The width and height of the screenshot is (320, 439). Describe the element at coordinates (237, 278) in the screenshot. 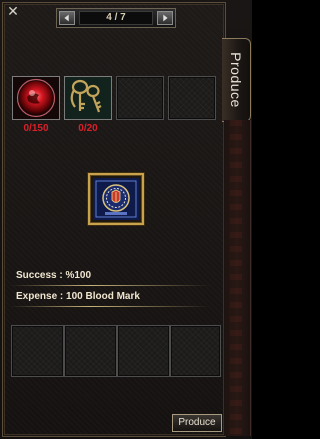

I see `side-decoration-strip` at that location.